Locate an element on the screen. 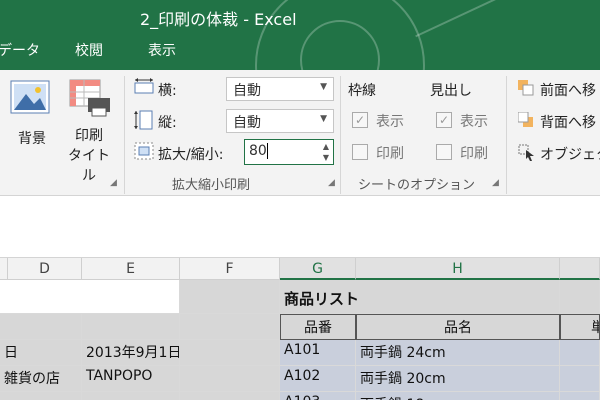 Image resolution: width=600 pixels, height=400 pixels. background-button: 背景 is located at coordinates (32, 138).